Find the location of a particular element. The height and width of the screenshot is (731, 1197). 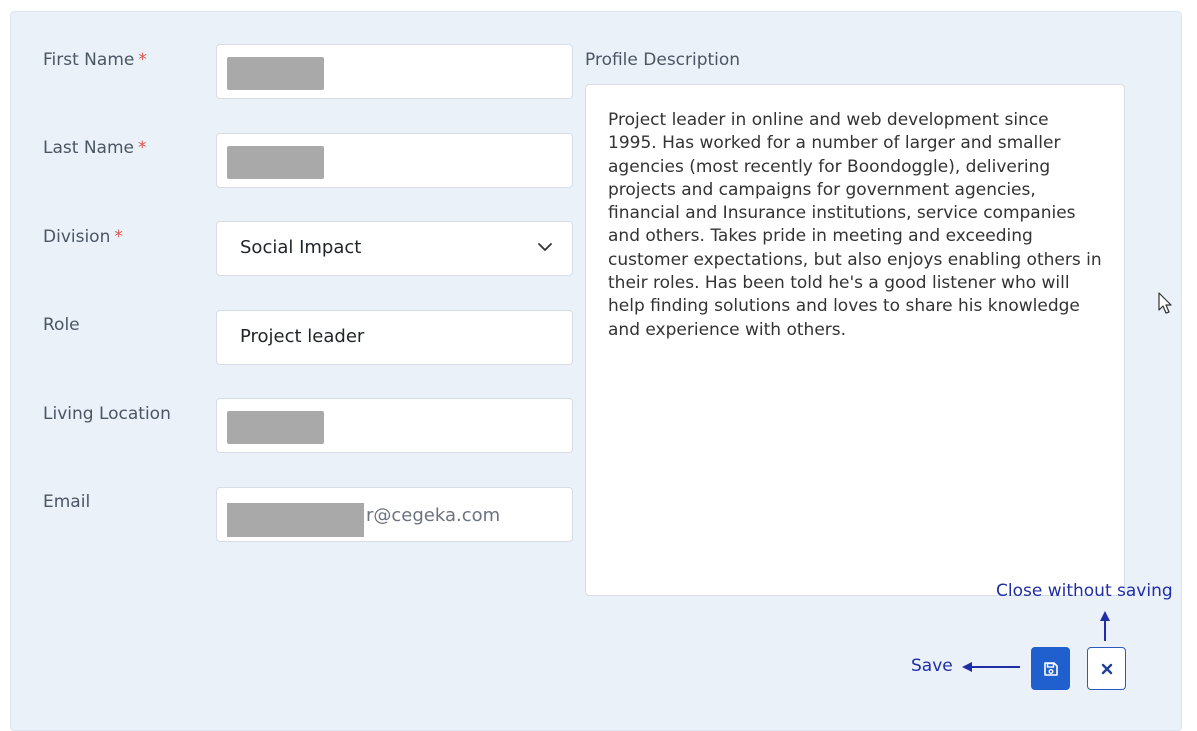

close-button is located at coordinates (1106, 668).